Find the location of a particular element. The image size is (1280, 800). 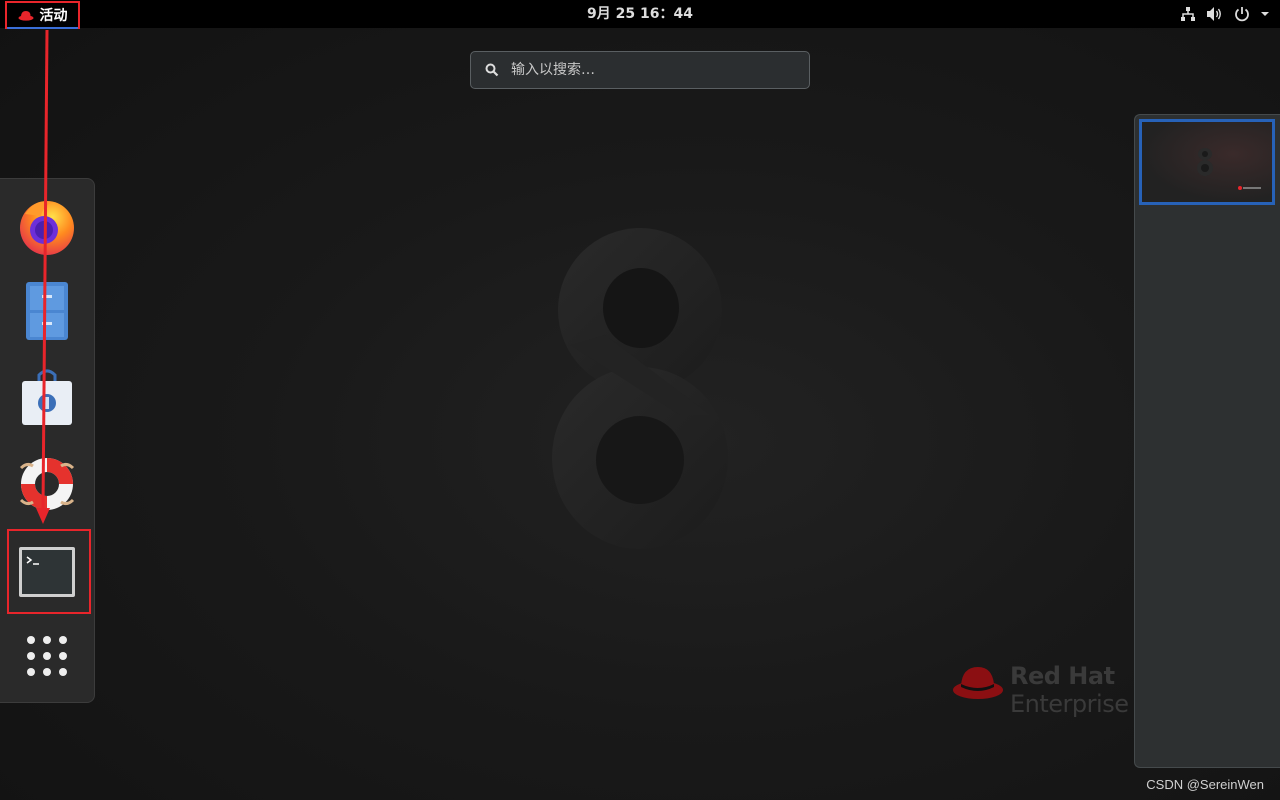

redhat-logo-icon is located at coordinates (978, 683).